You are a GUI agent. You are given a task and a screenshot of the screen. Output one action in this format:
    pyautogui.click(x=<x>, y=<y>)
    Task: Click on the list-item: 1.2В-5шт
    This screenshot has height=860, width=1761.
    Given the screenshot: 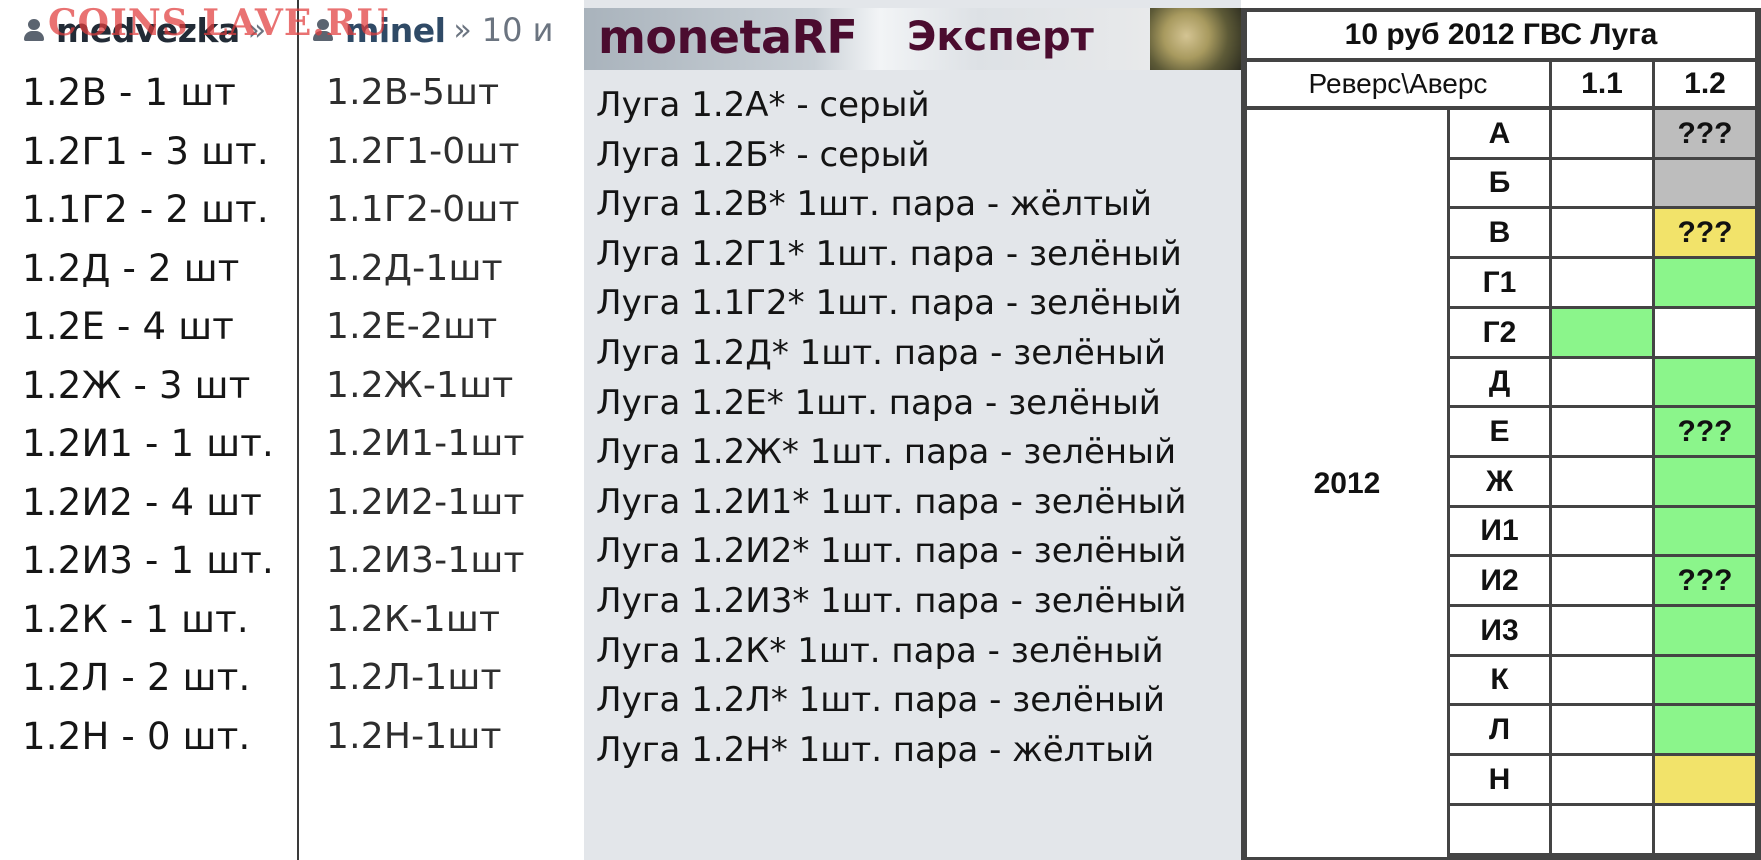 What is the action you would take?
    pyautogui.click(x=413, y=92)
    